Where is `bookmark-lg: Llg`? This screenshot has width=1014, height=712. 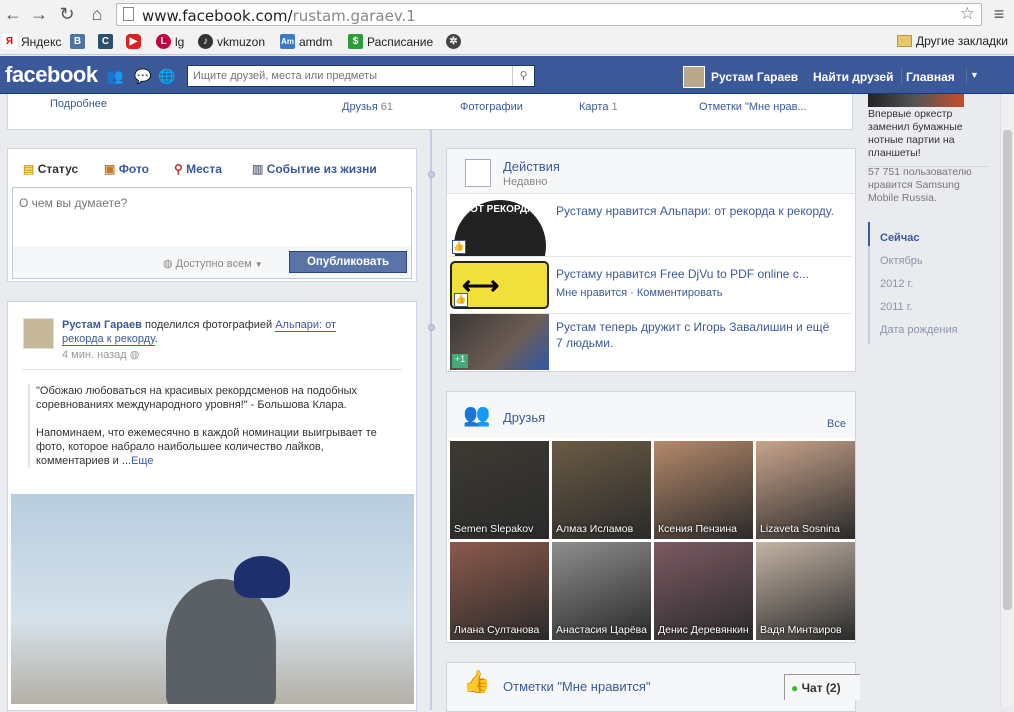 bookmark-lg: Llg is located at coordinates (170, 41).